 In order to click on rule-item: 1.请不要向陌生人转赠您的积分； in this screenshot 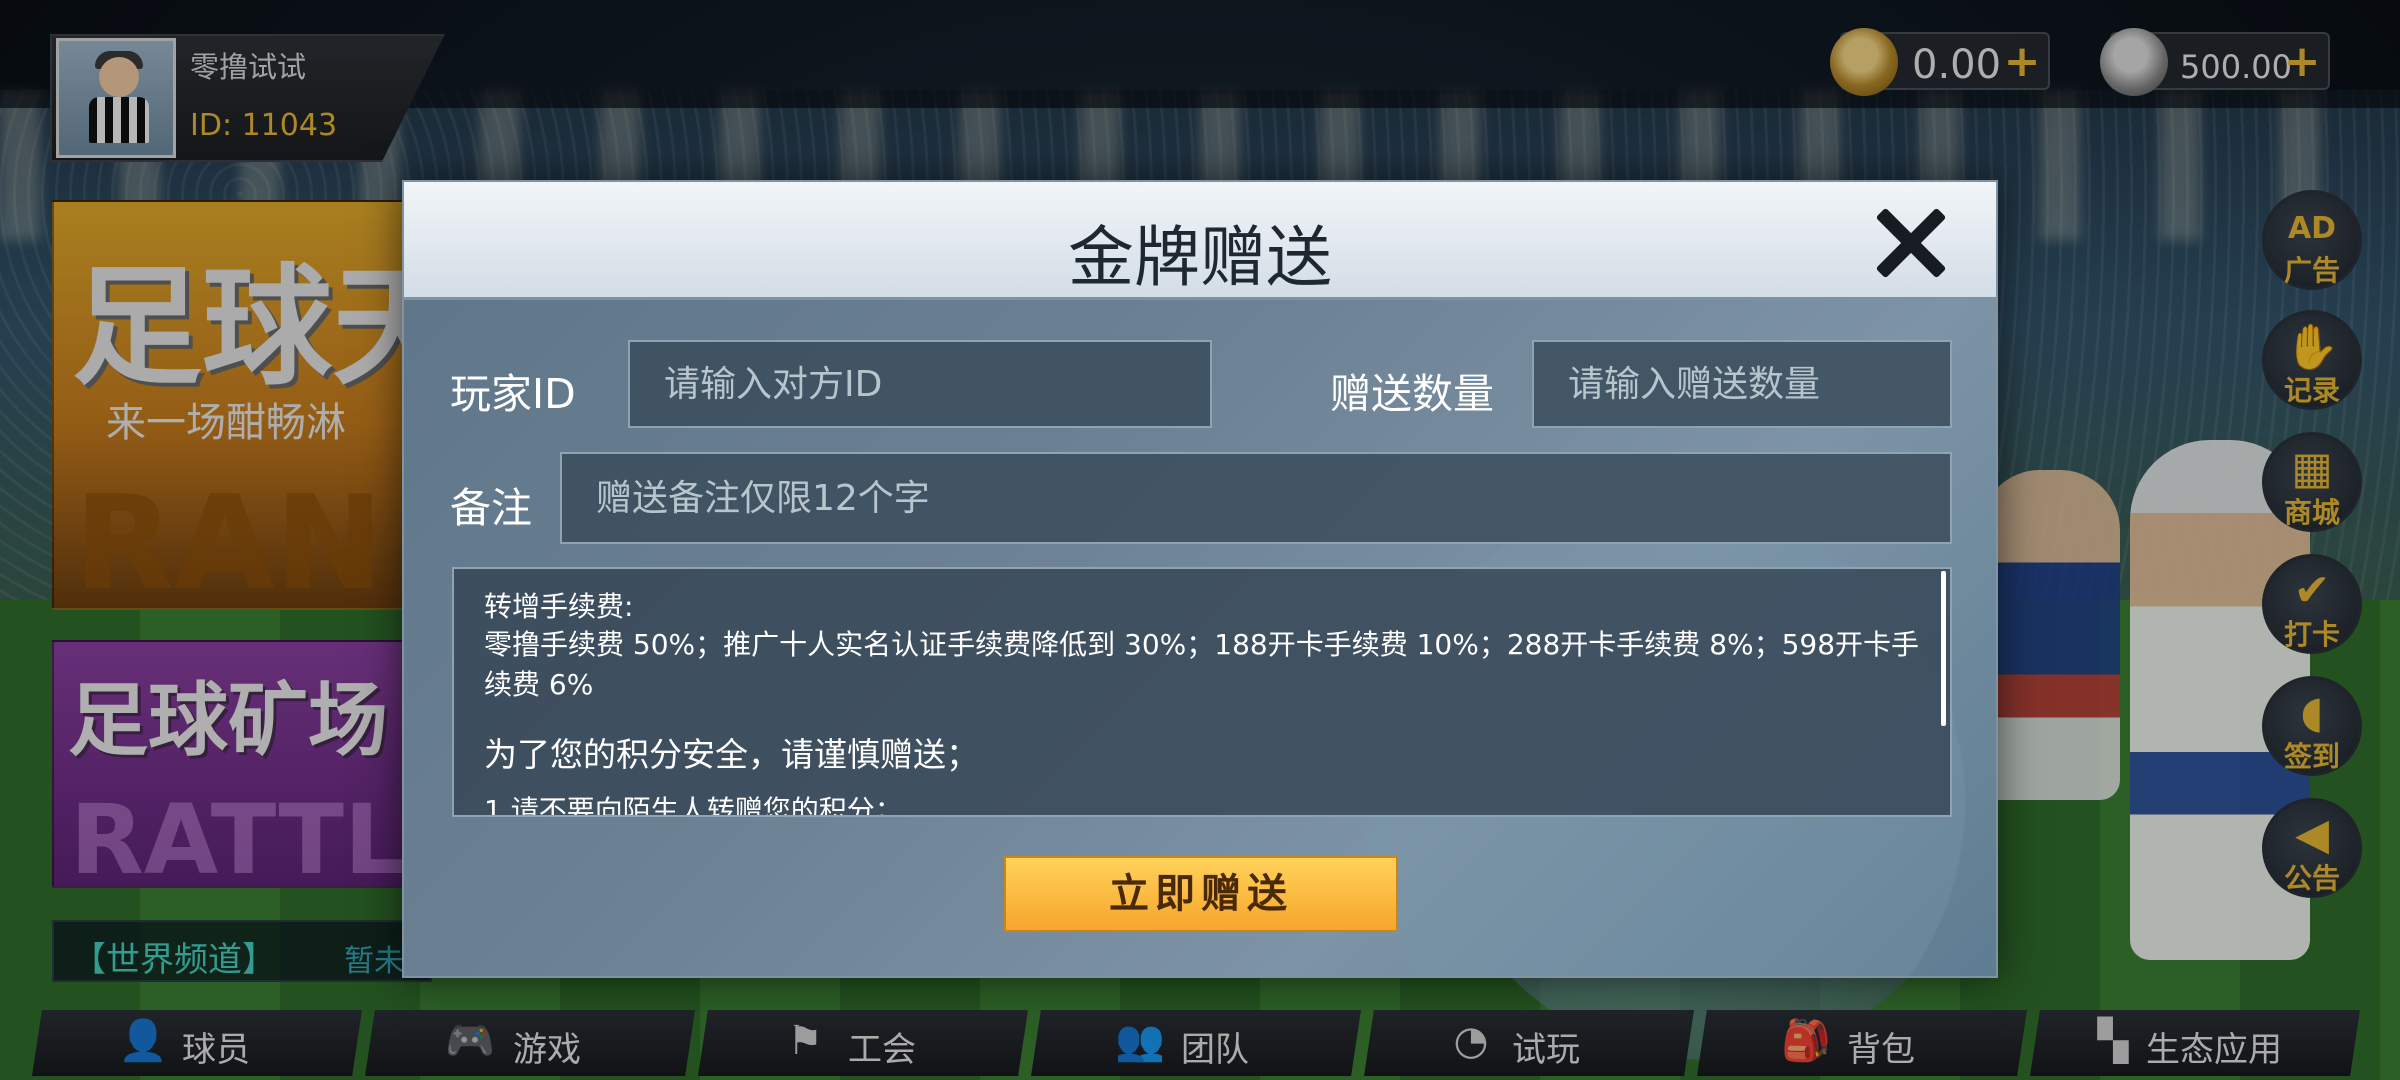, I will do `click(693, 805)`.